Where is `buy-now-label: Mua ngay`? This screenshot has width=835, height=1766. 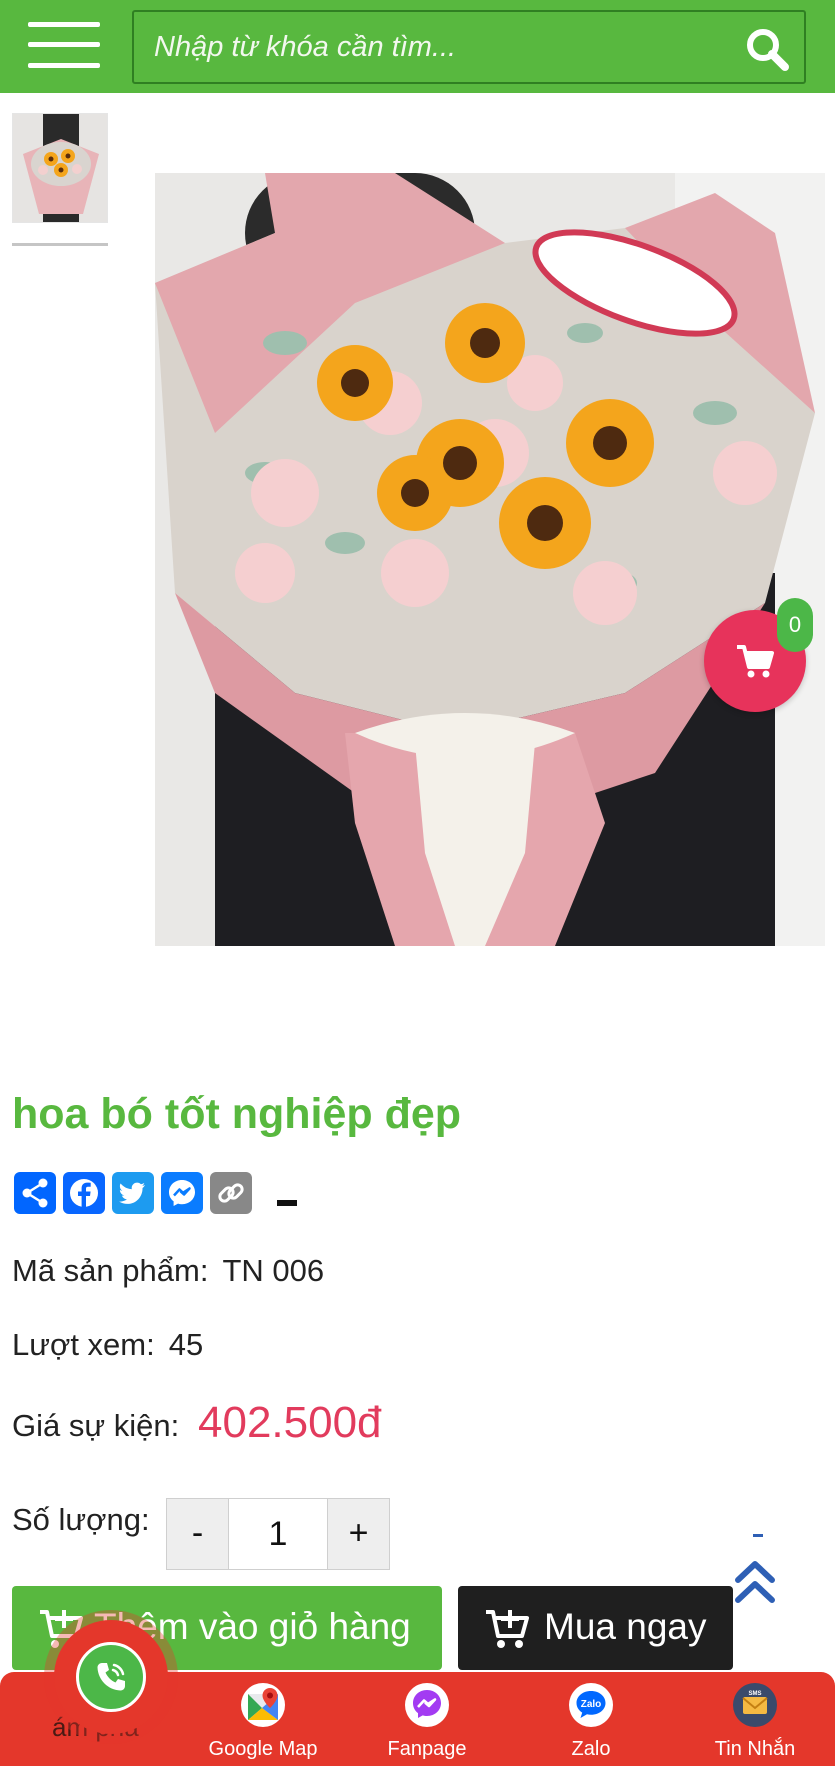 buy-now-label: Mua ngay is located at coordinates (625, 1626).